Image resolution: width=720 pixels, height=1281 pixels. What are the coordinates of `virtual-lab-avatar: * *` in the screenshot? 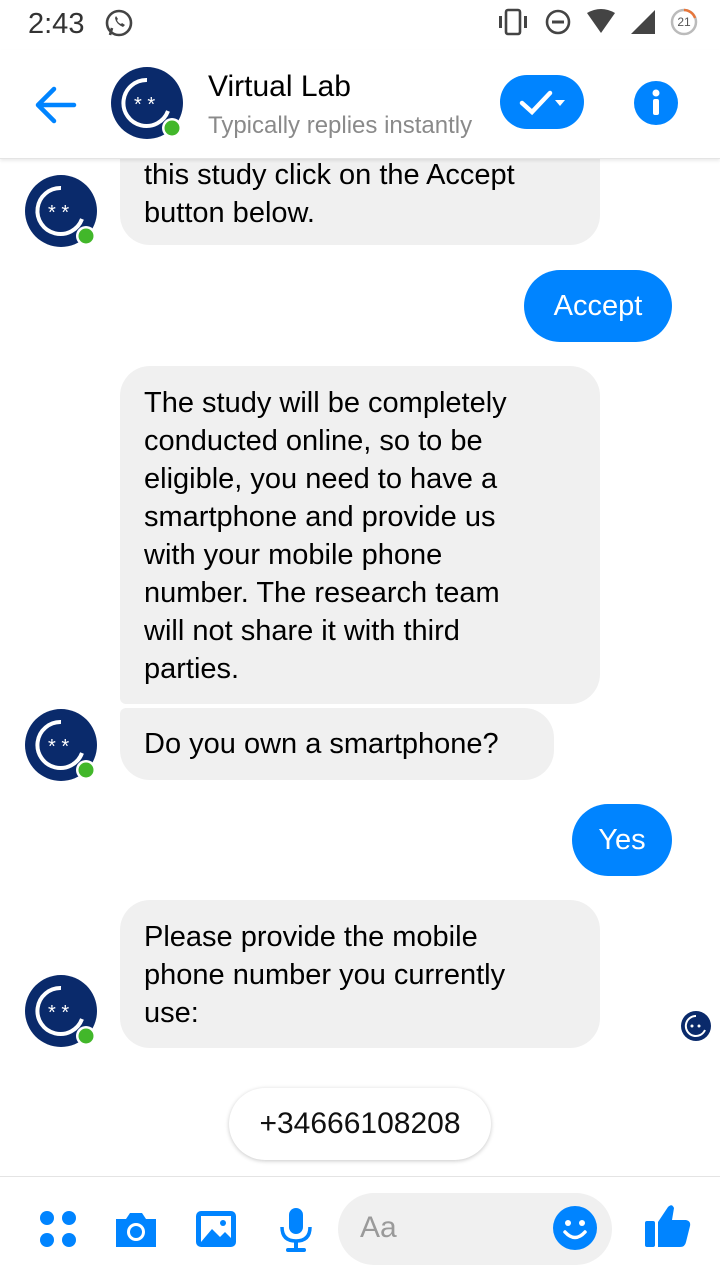 It's located at (147, 103).